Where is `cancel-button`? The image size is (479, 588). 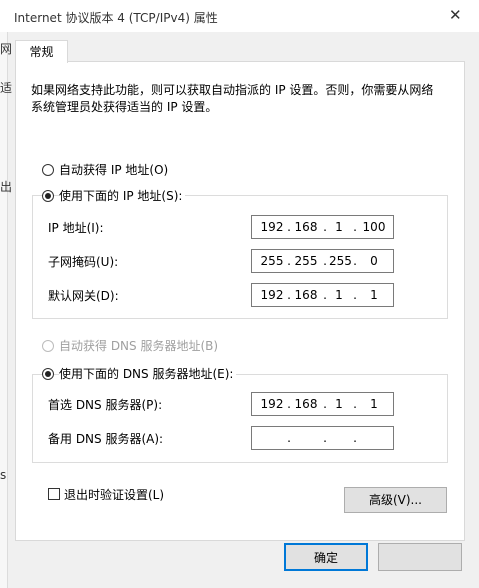 cancel-button is located at coordinates (420, 557).